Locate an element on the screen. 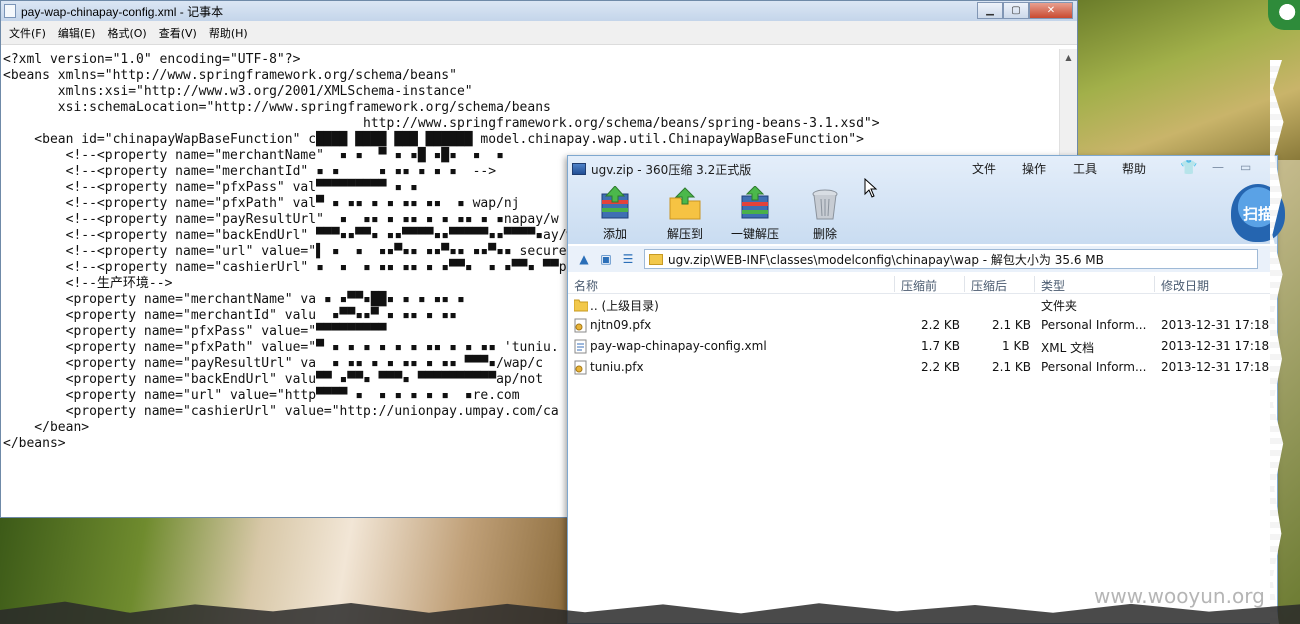 The width and height of the screenshot is (1300, 624). list-view-icon: ☰ is located at coordinates (628, 259).